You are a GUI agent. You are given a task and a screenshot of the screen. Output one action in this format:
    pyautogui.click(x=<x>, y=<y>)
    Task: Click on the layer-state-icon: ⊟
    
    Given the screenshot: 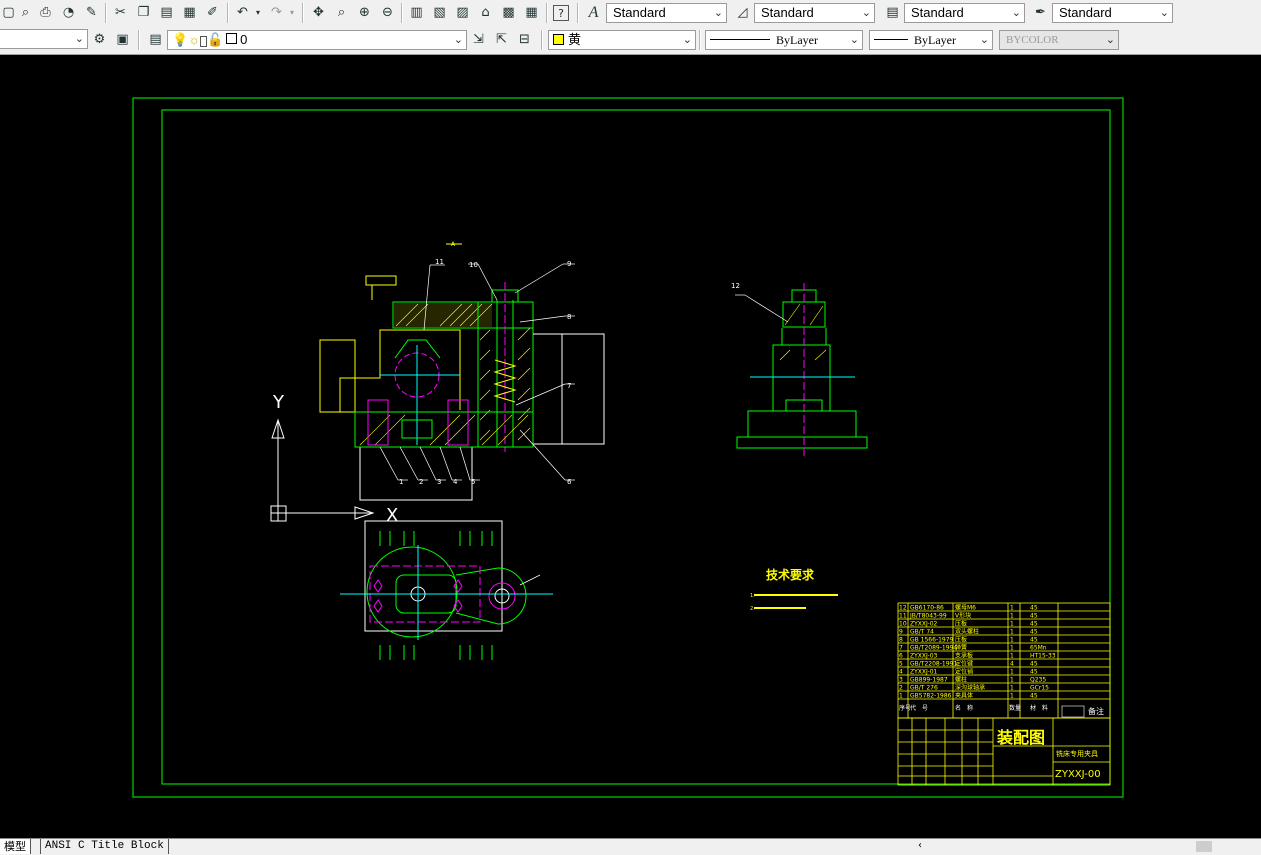 What is the action you would take?
    pyautogui.click(x=524, y=39)
    